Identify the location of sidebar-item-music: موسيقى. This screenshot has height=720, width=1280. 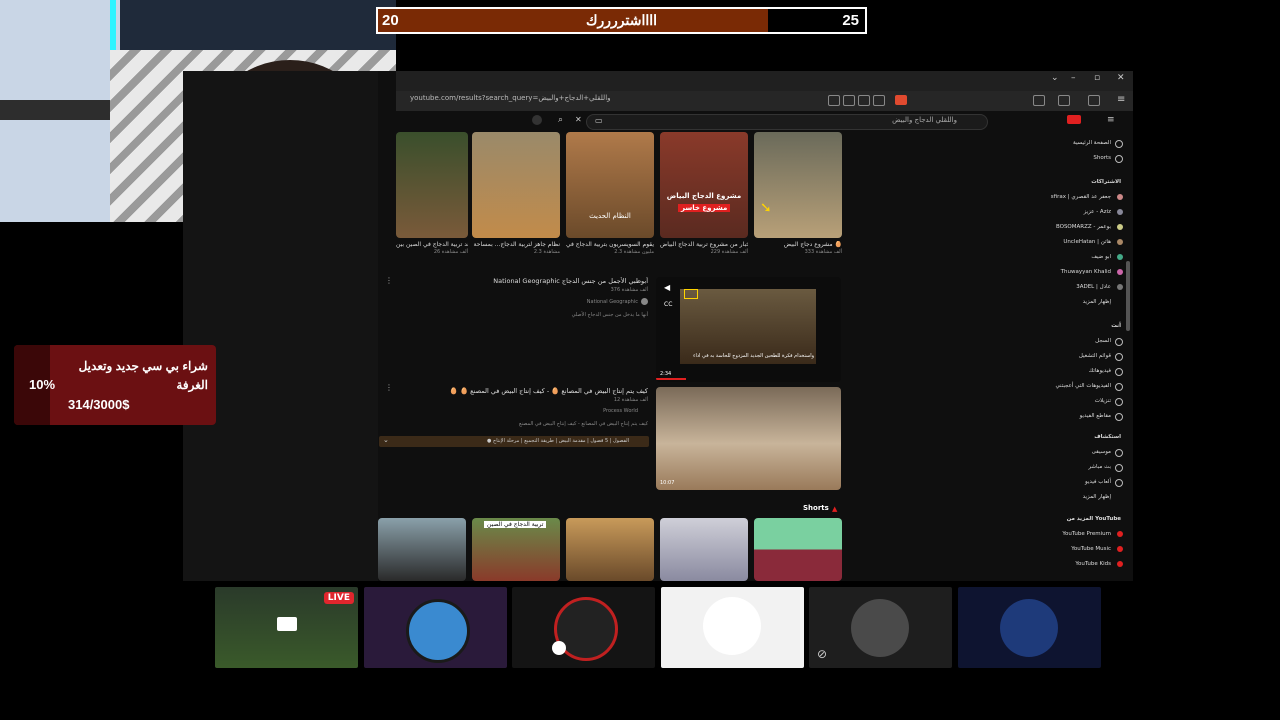
(1101, 452).